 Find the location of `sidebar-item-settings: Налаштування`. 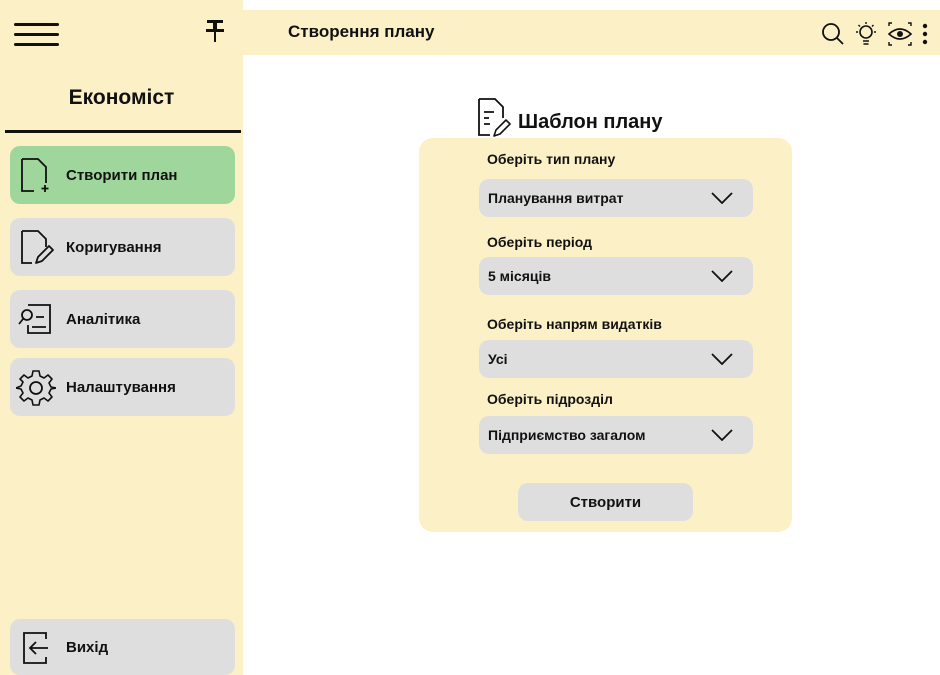

sidebar-item-settings: Налаштування is located at coordinates (122, 387).